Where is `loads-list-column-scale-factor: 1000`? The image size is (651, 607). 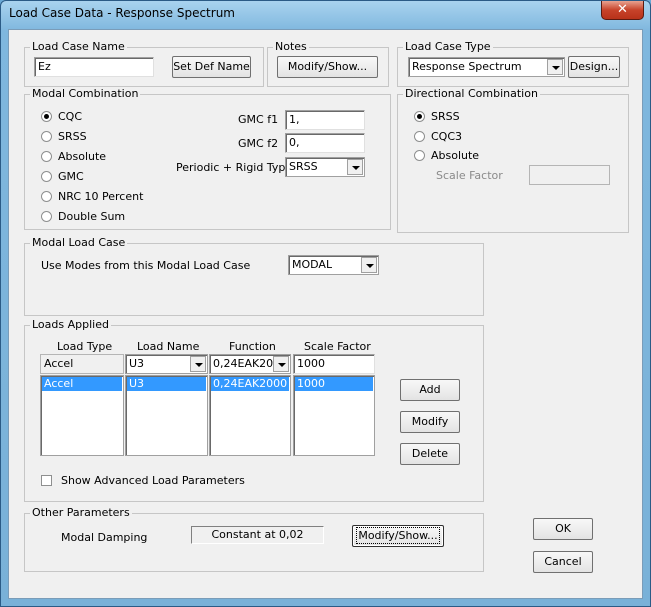 loads-list-column-scale-factor: 1000 is located at coordinates (334, 415).